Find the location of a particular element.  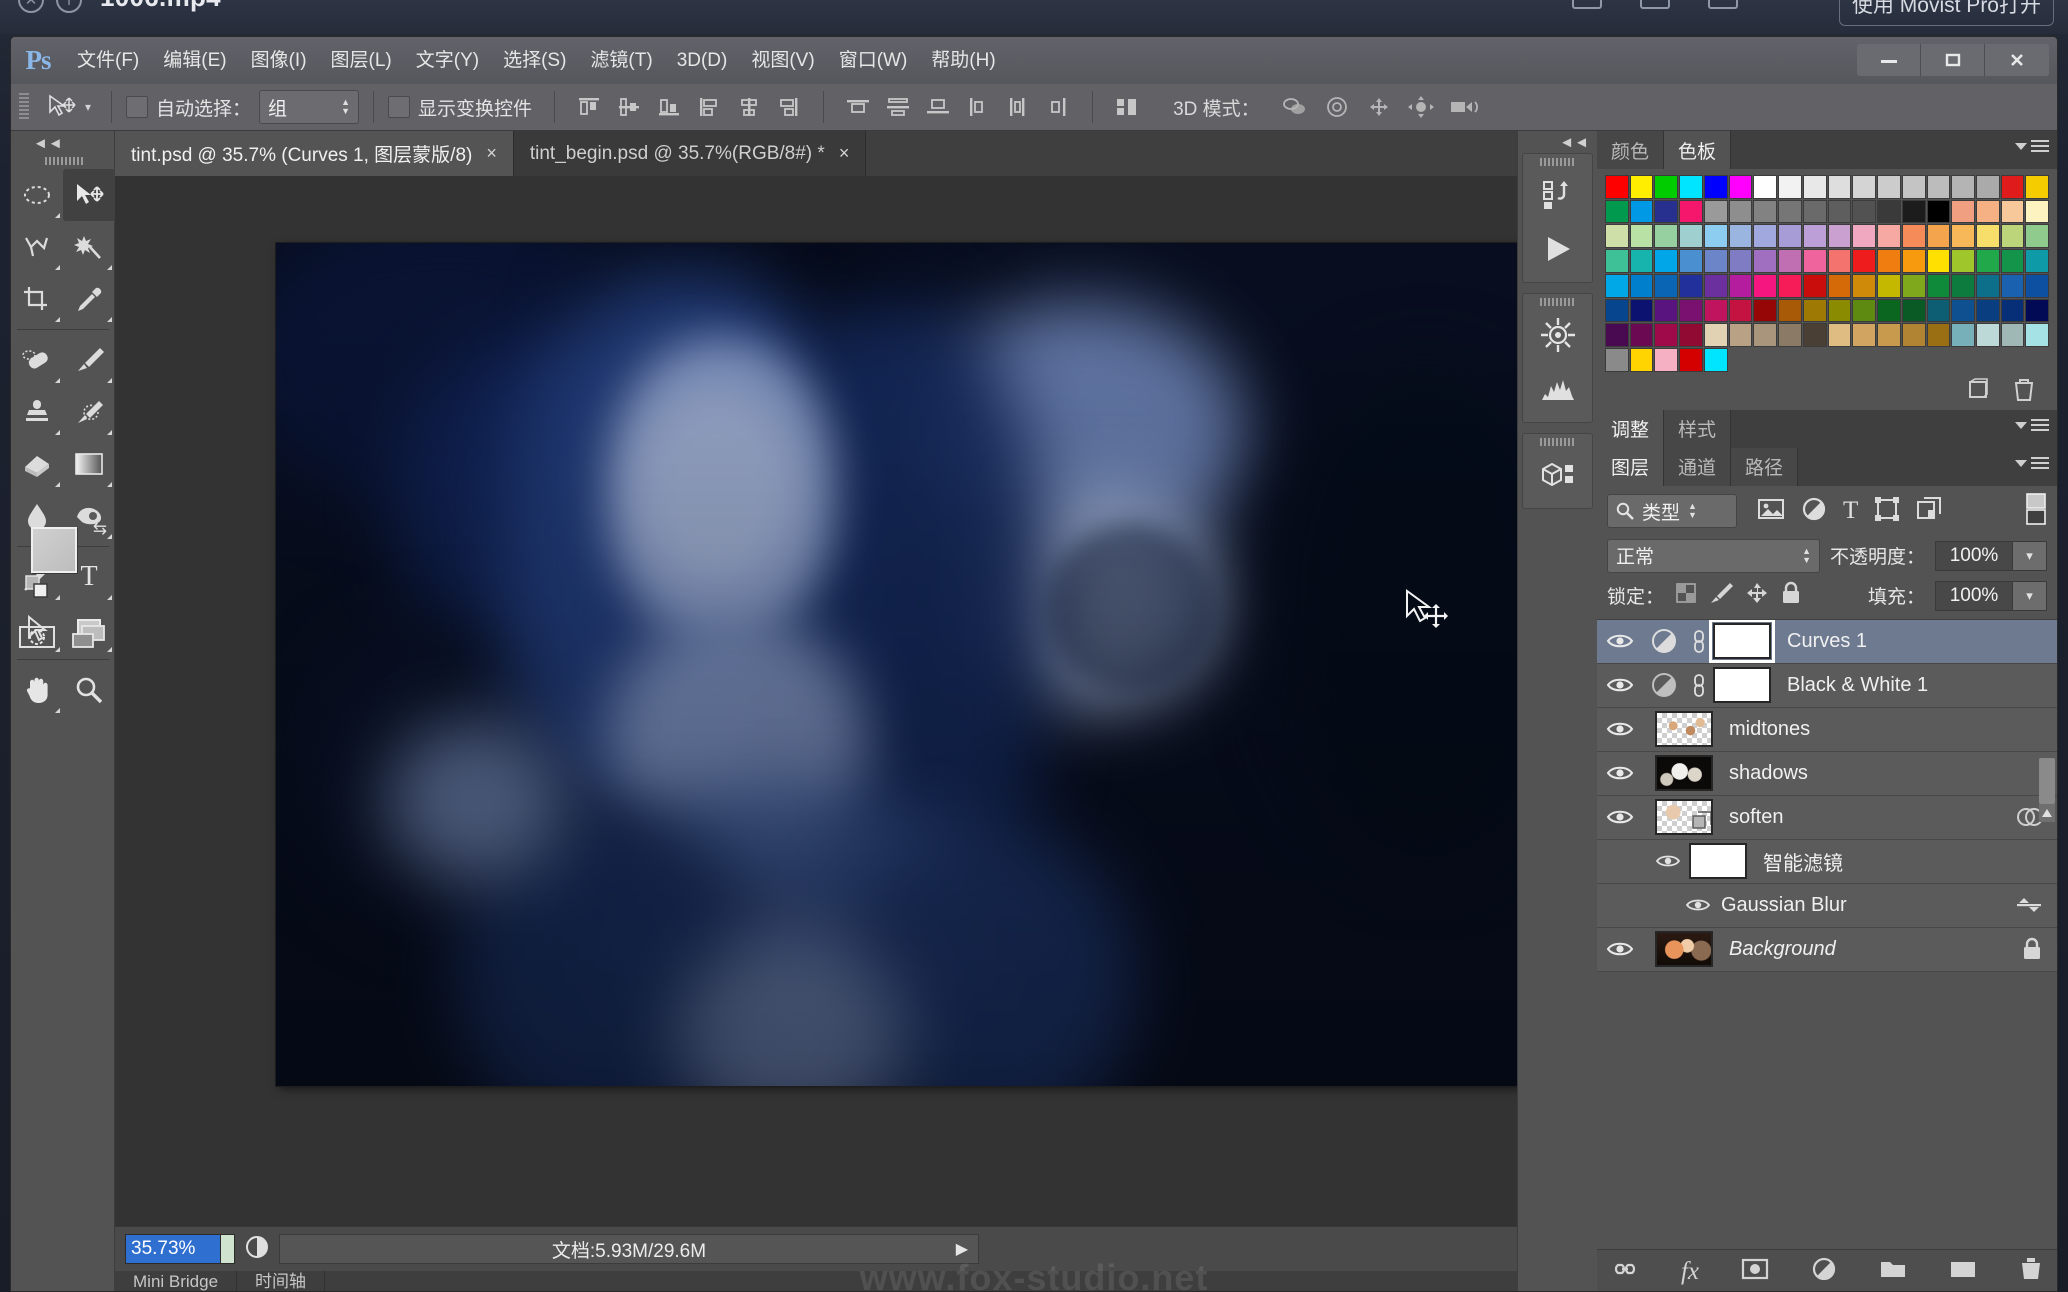

scroll-up-arrow-icon is located at coordinates (2047, 812).